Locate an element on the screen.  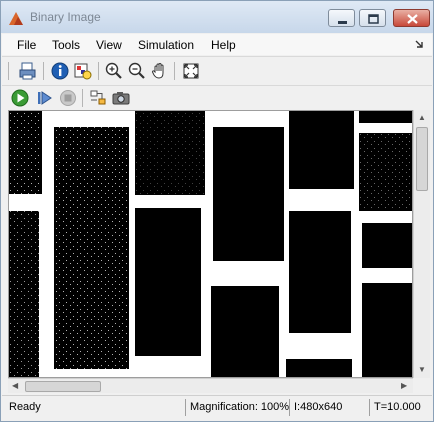
maximize-button is located at coordinates (372, 18).